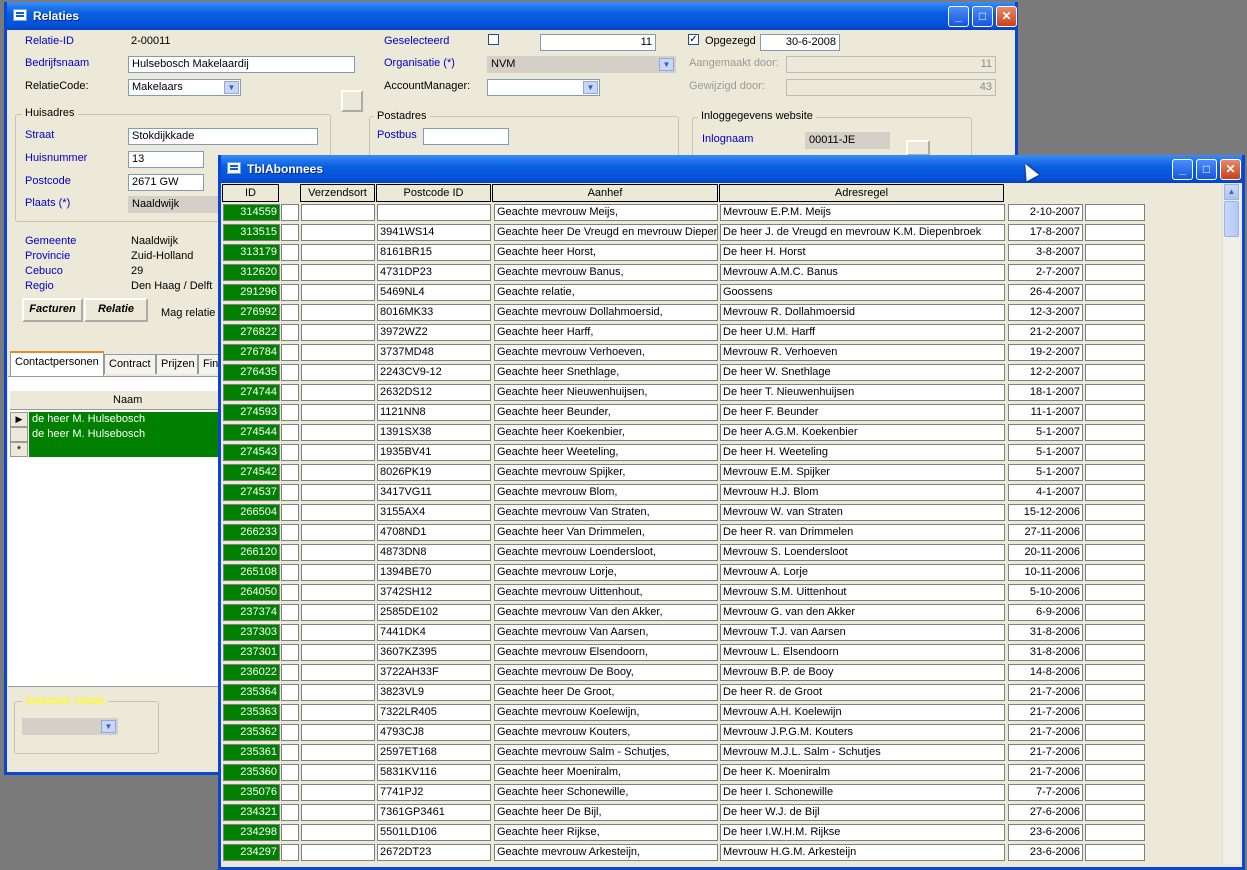 Image resolution: width=1247 pixels, height=870 pixels. Describe the element at coordinates (1231, 192) in the screenshot. I see `scroll-up-arrow-icon: ▲` at that location.